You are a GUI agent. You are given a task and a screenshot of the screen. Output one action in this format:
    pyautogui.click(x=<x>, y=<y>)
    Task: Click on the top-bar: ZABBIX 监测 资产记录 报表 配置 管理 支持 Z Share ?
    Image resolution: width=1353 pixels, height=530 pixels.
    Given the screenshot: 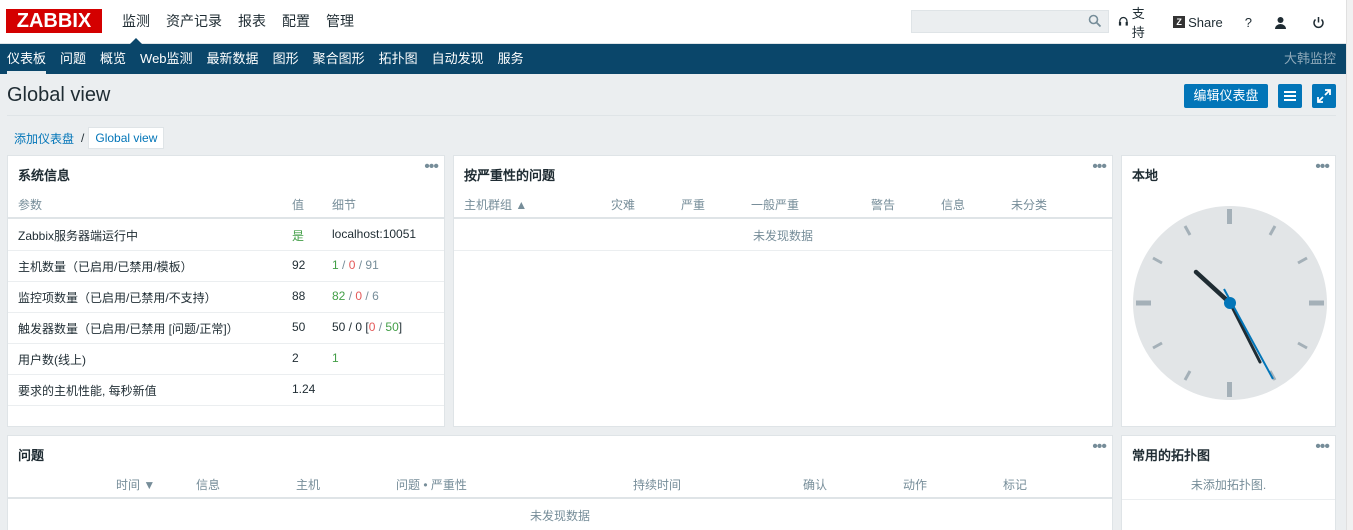 What is the action you would take?
    pyautogui.click(x=673, y=22)
    